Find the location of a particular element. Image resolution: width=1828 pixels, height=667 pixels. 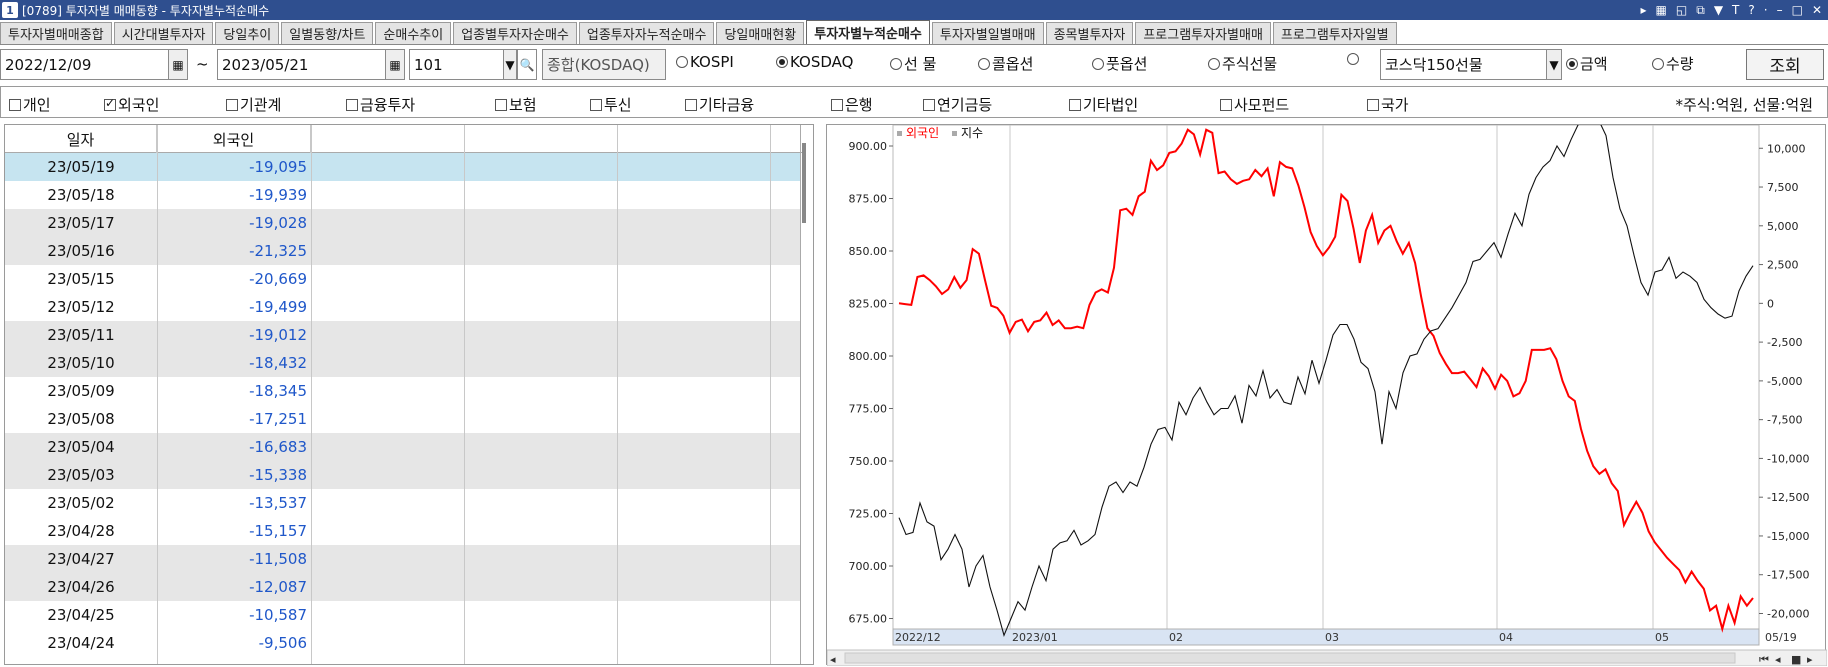

tab-7: 당일매매현황 is located at coordinates (760, 33).